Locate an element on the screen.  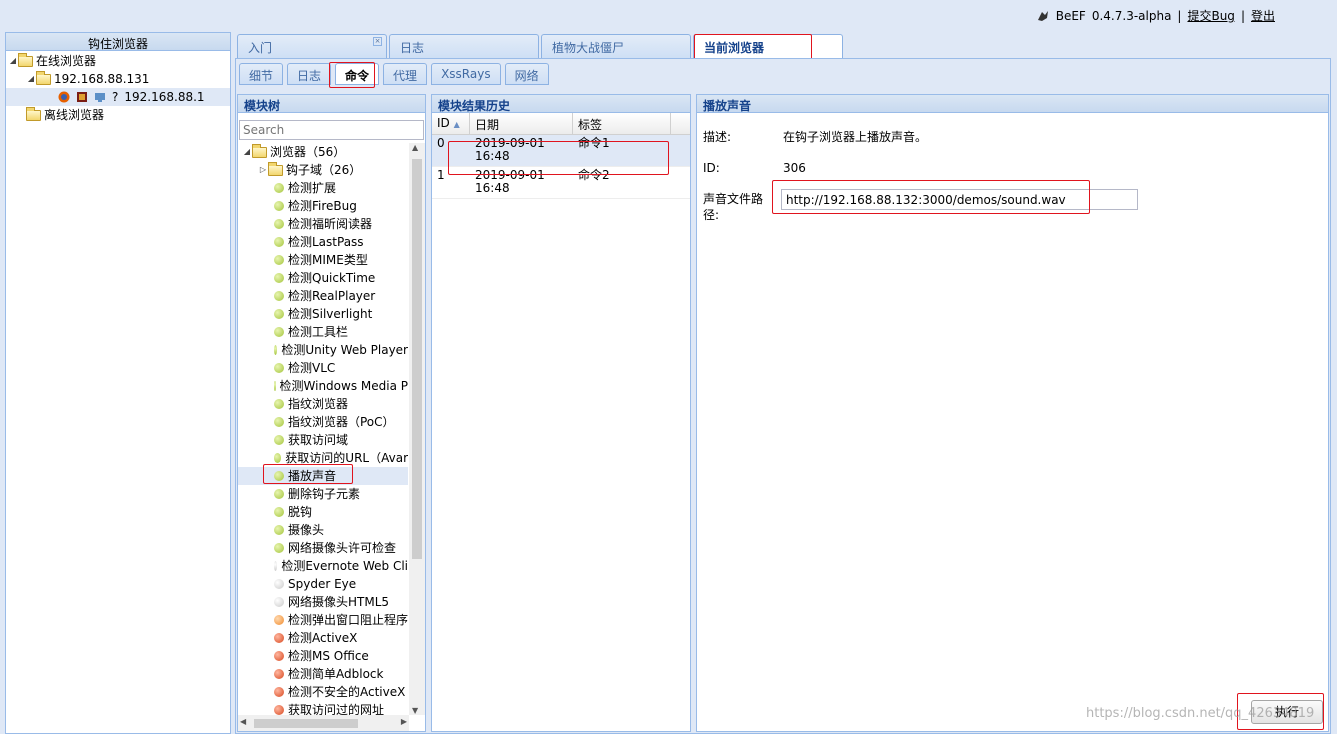
windows-icon is located at coordinates (100, 97).